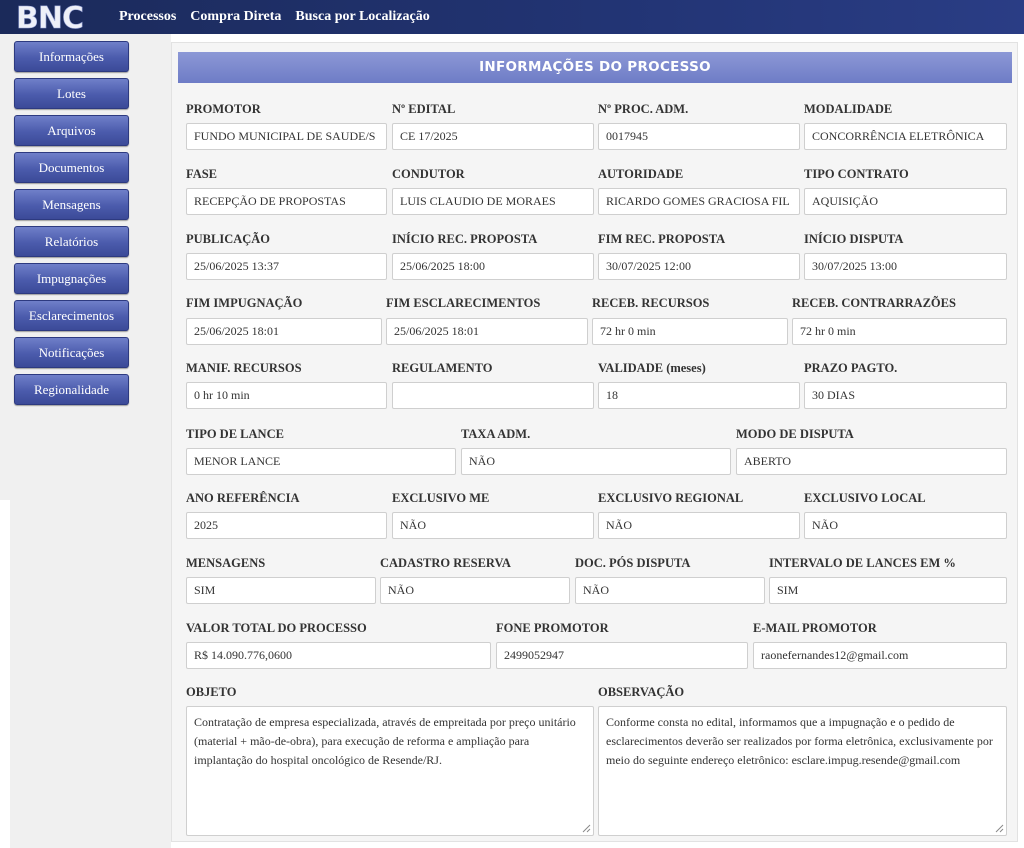 The height and width of the screenshot is (848, 1024). What do you see at coordinates (496, 434) in the screenshot?
I see `taxa-adm-label: TAXA ADM.` at bounding box center [496, 434].